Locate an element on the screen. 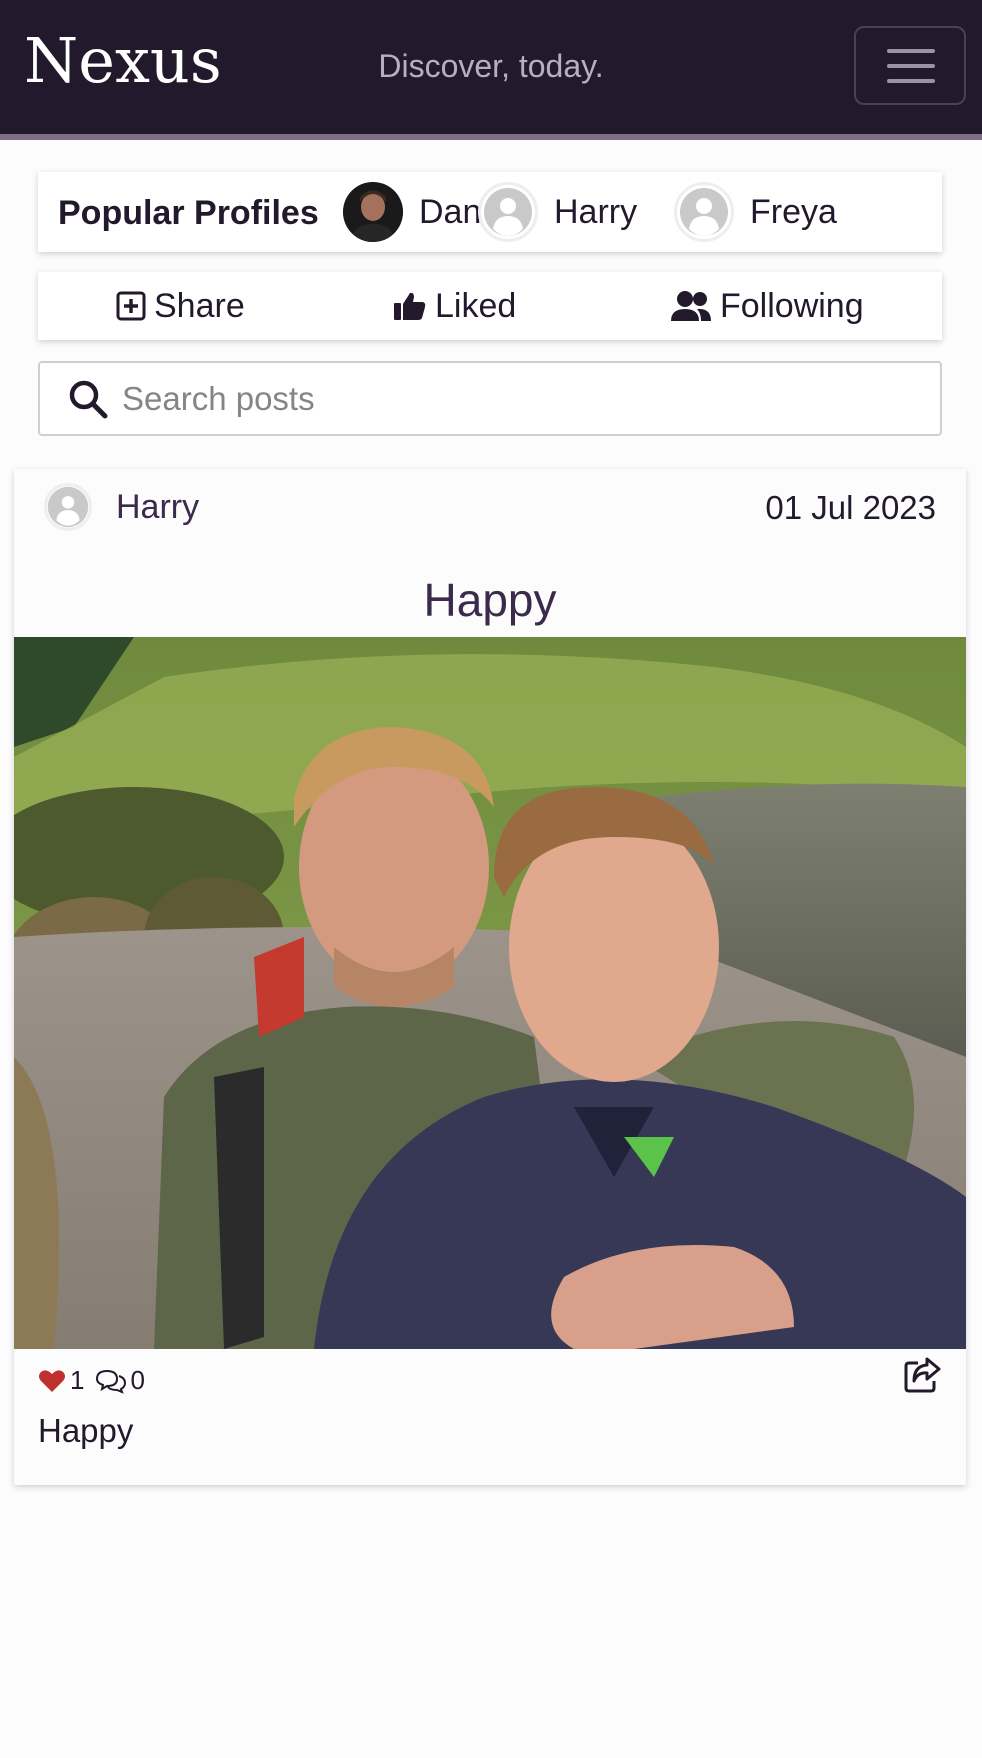  following-label: Following is located at coordinates (792, 305).